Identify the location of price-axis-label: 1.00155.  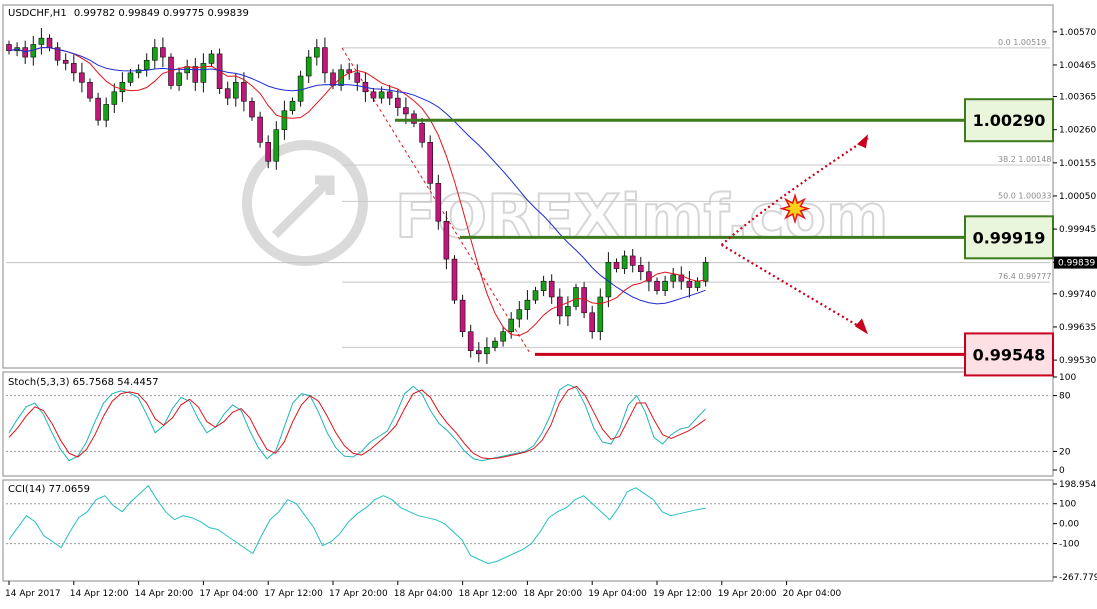
(1077, 164).